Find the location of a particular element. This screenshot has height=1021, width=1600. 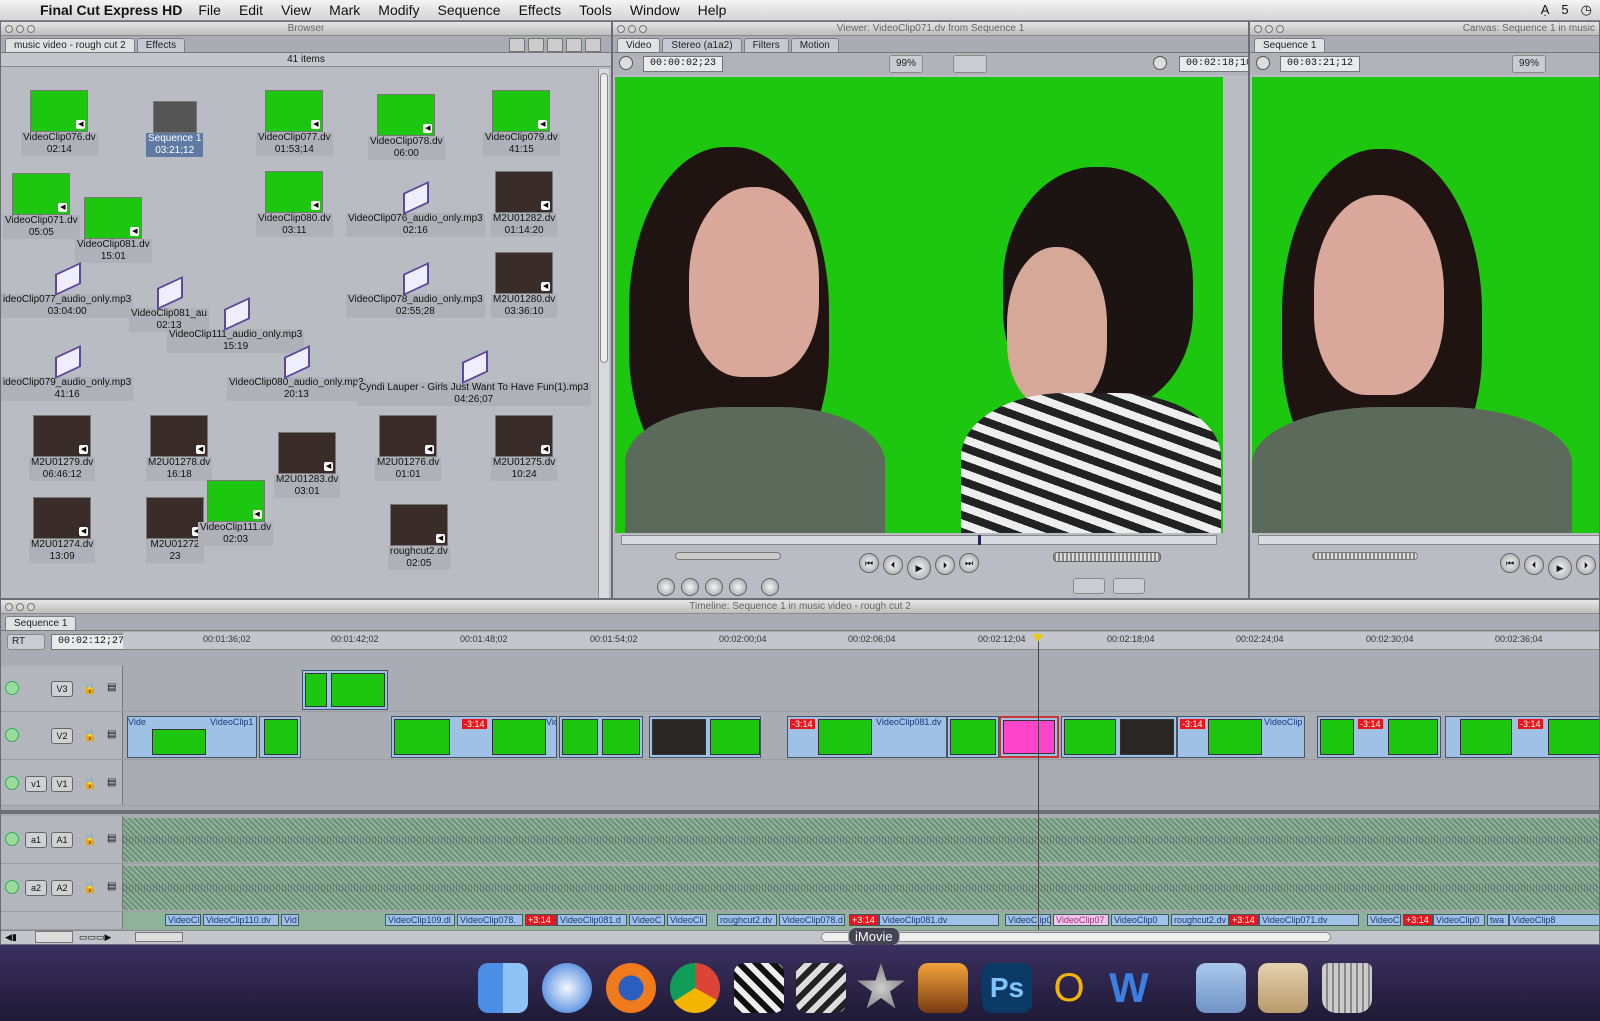

timeline-clip: VideoClip109.dl is located at coordinates (420, 920).